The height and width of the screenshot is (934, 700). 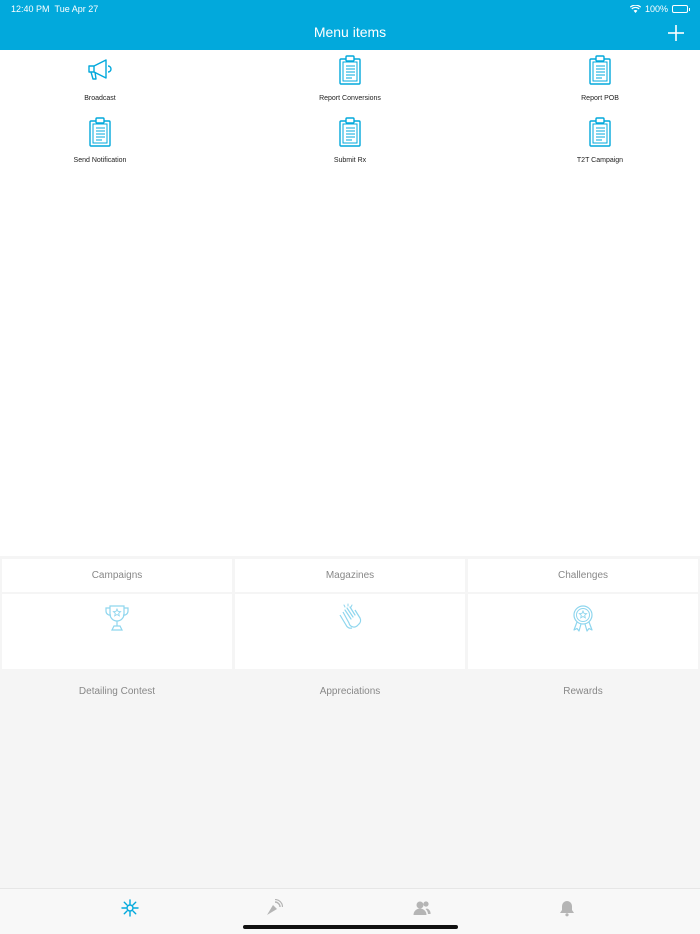 I want to click on menu-item-report-pob: Report POB, so click(x=600, y=80).